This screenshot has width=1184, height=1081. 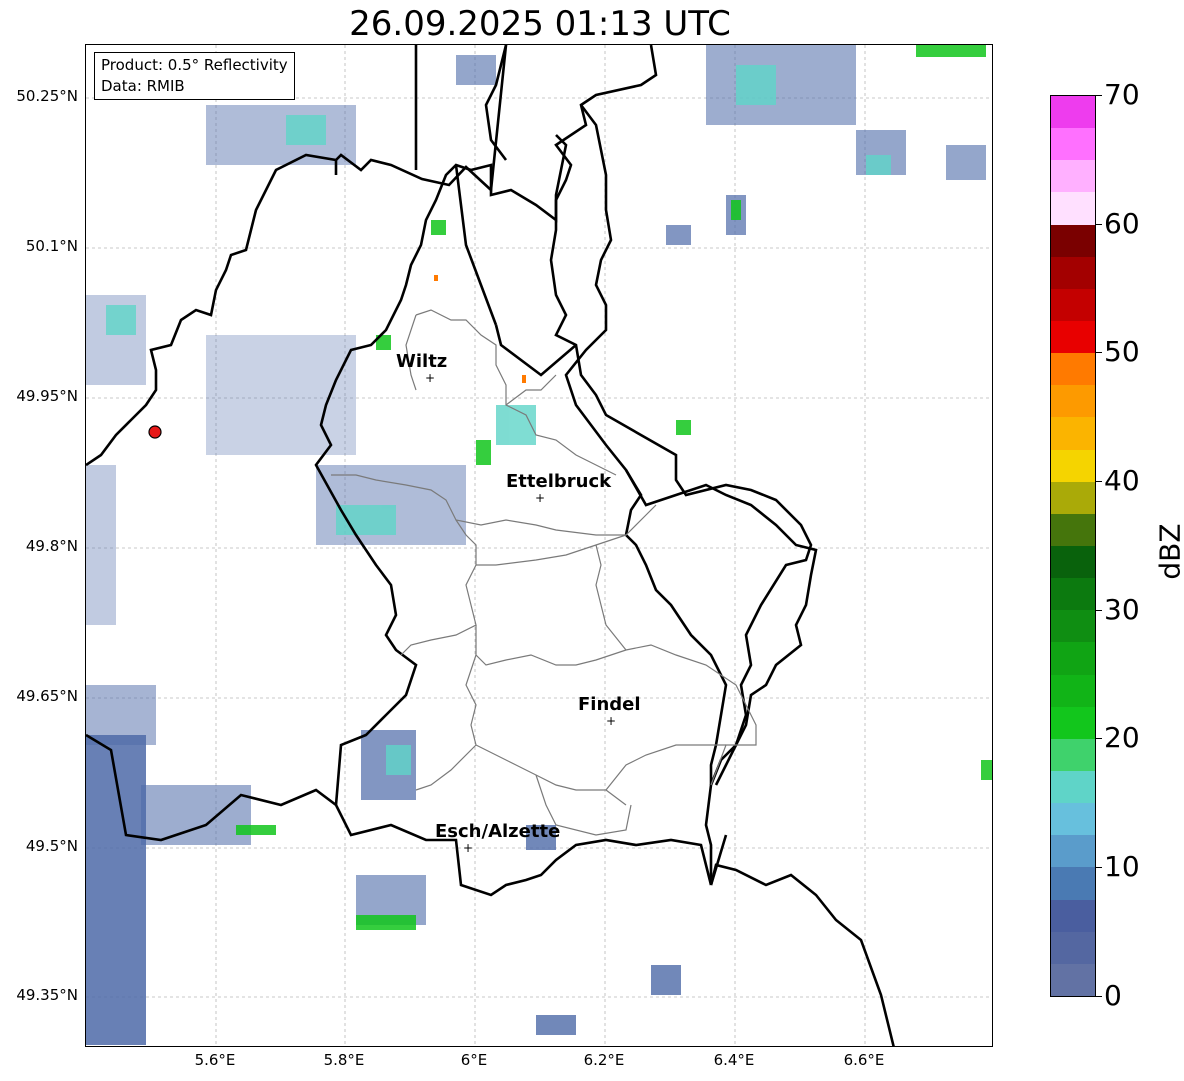 What do you see at coordinates (143, 86) in the screenshot?
I see `data-source-label: Data: RMIB` at bounding box center [143, 86].